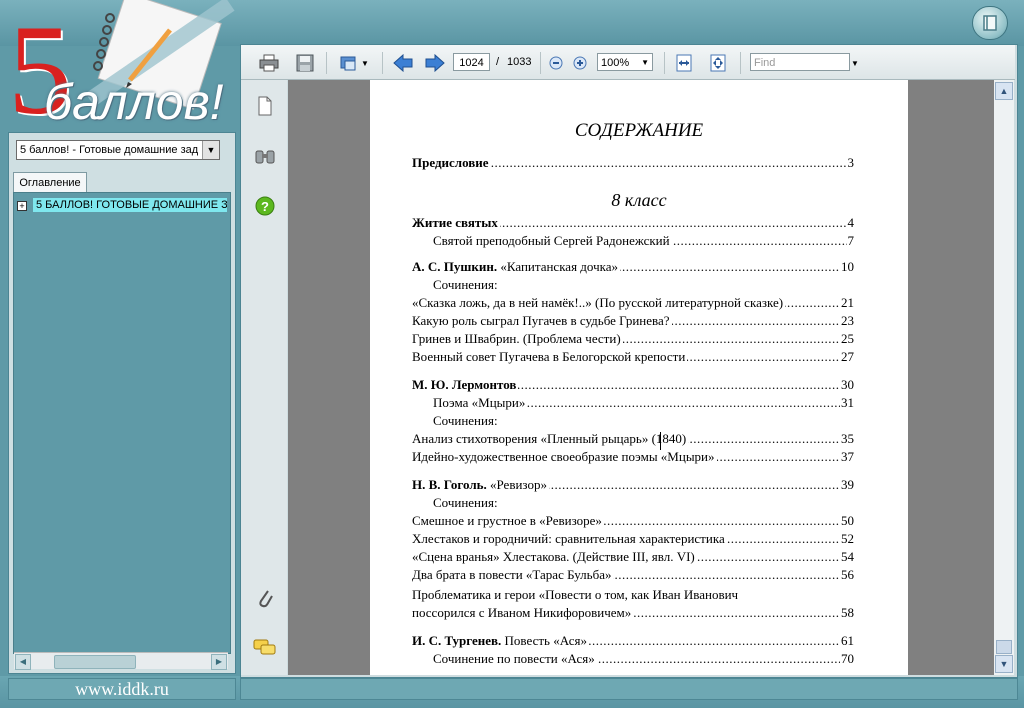 This screenshot has width=1024, height=708. Describe the element at coordinates (265, 598) in the screenshot. I see `attachments-button` at that location.